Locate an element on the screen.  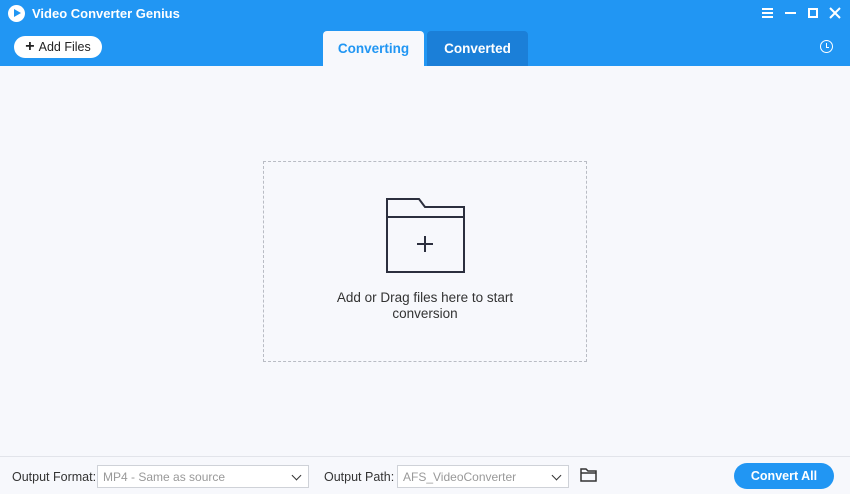
play-logo-icon is located at coordinates (16, 13).